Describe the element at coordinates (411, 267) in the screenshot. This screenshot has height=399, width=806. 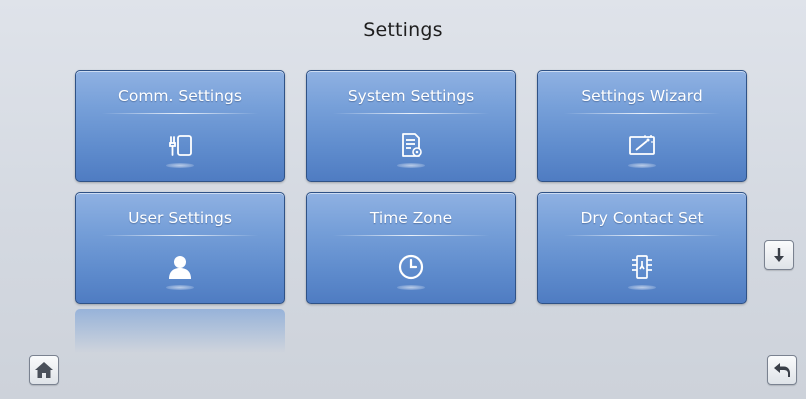
I see `clock-icon` at that location.